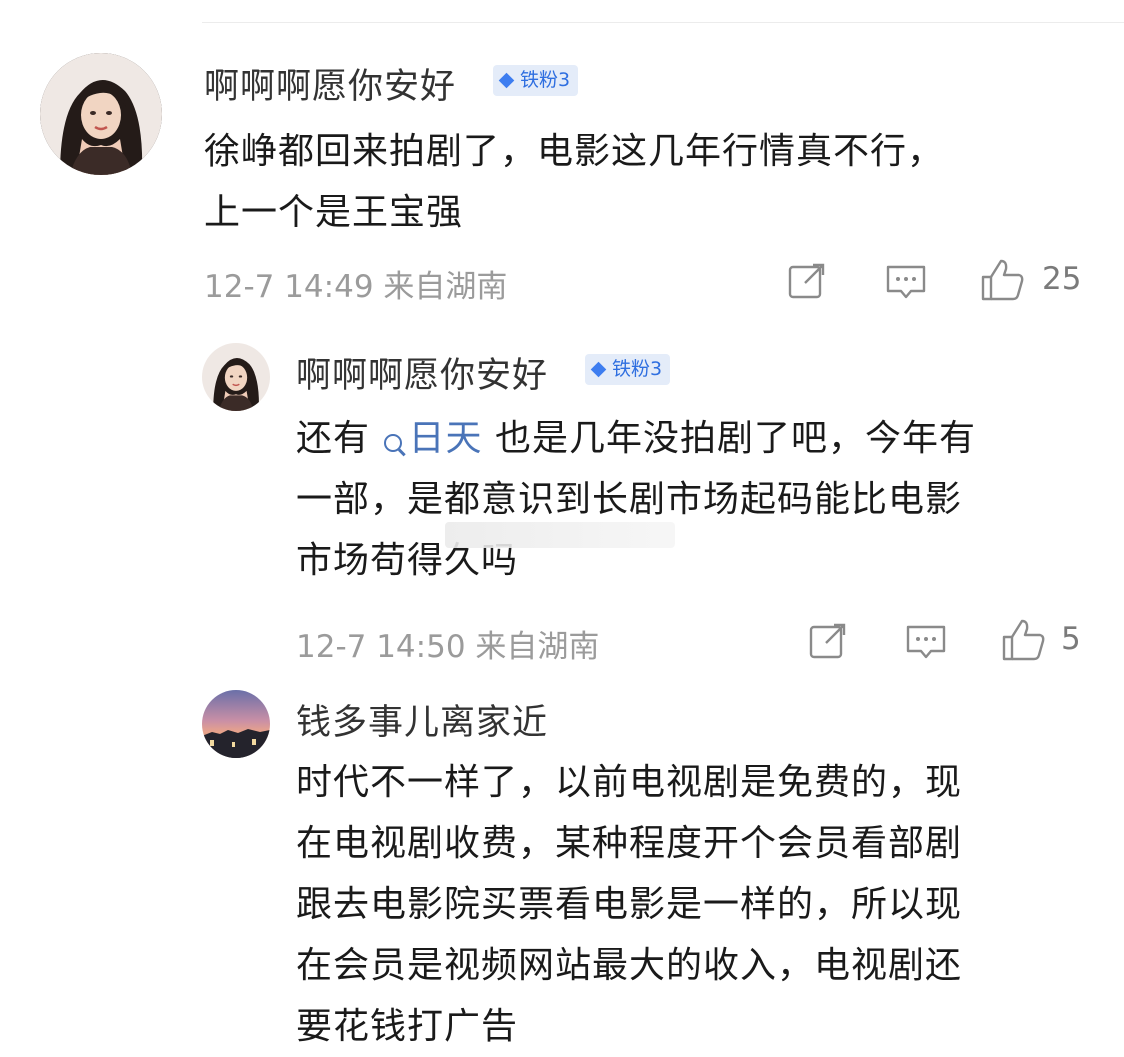  Describe the element at coordinates (629, 499) in the screenshot. I see `comment-text-line: 一部，是都意识到长剧市场起码能比电影` at that location.